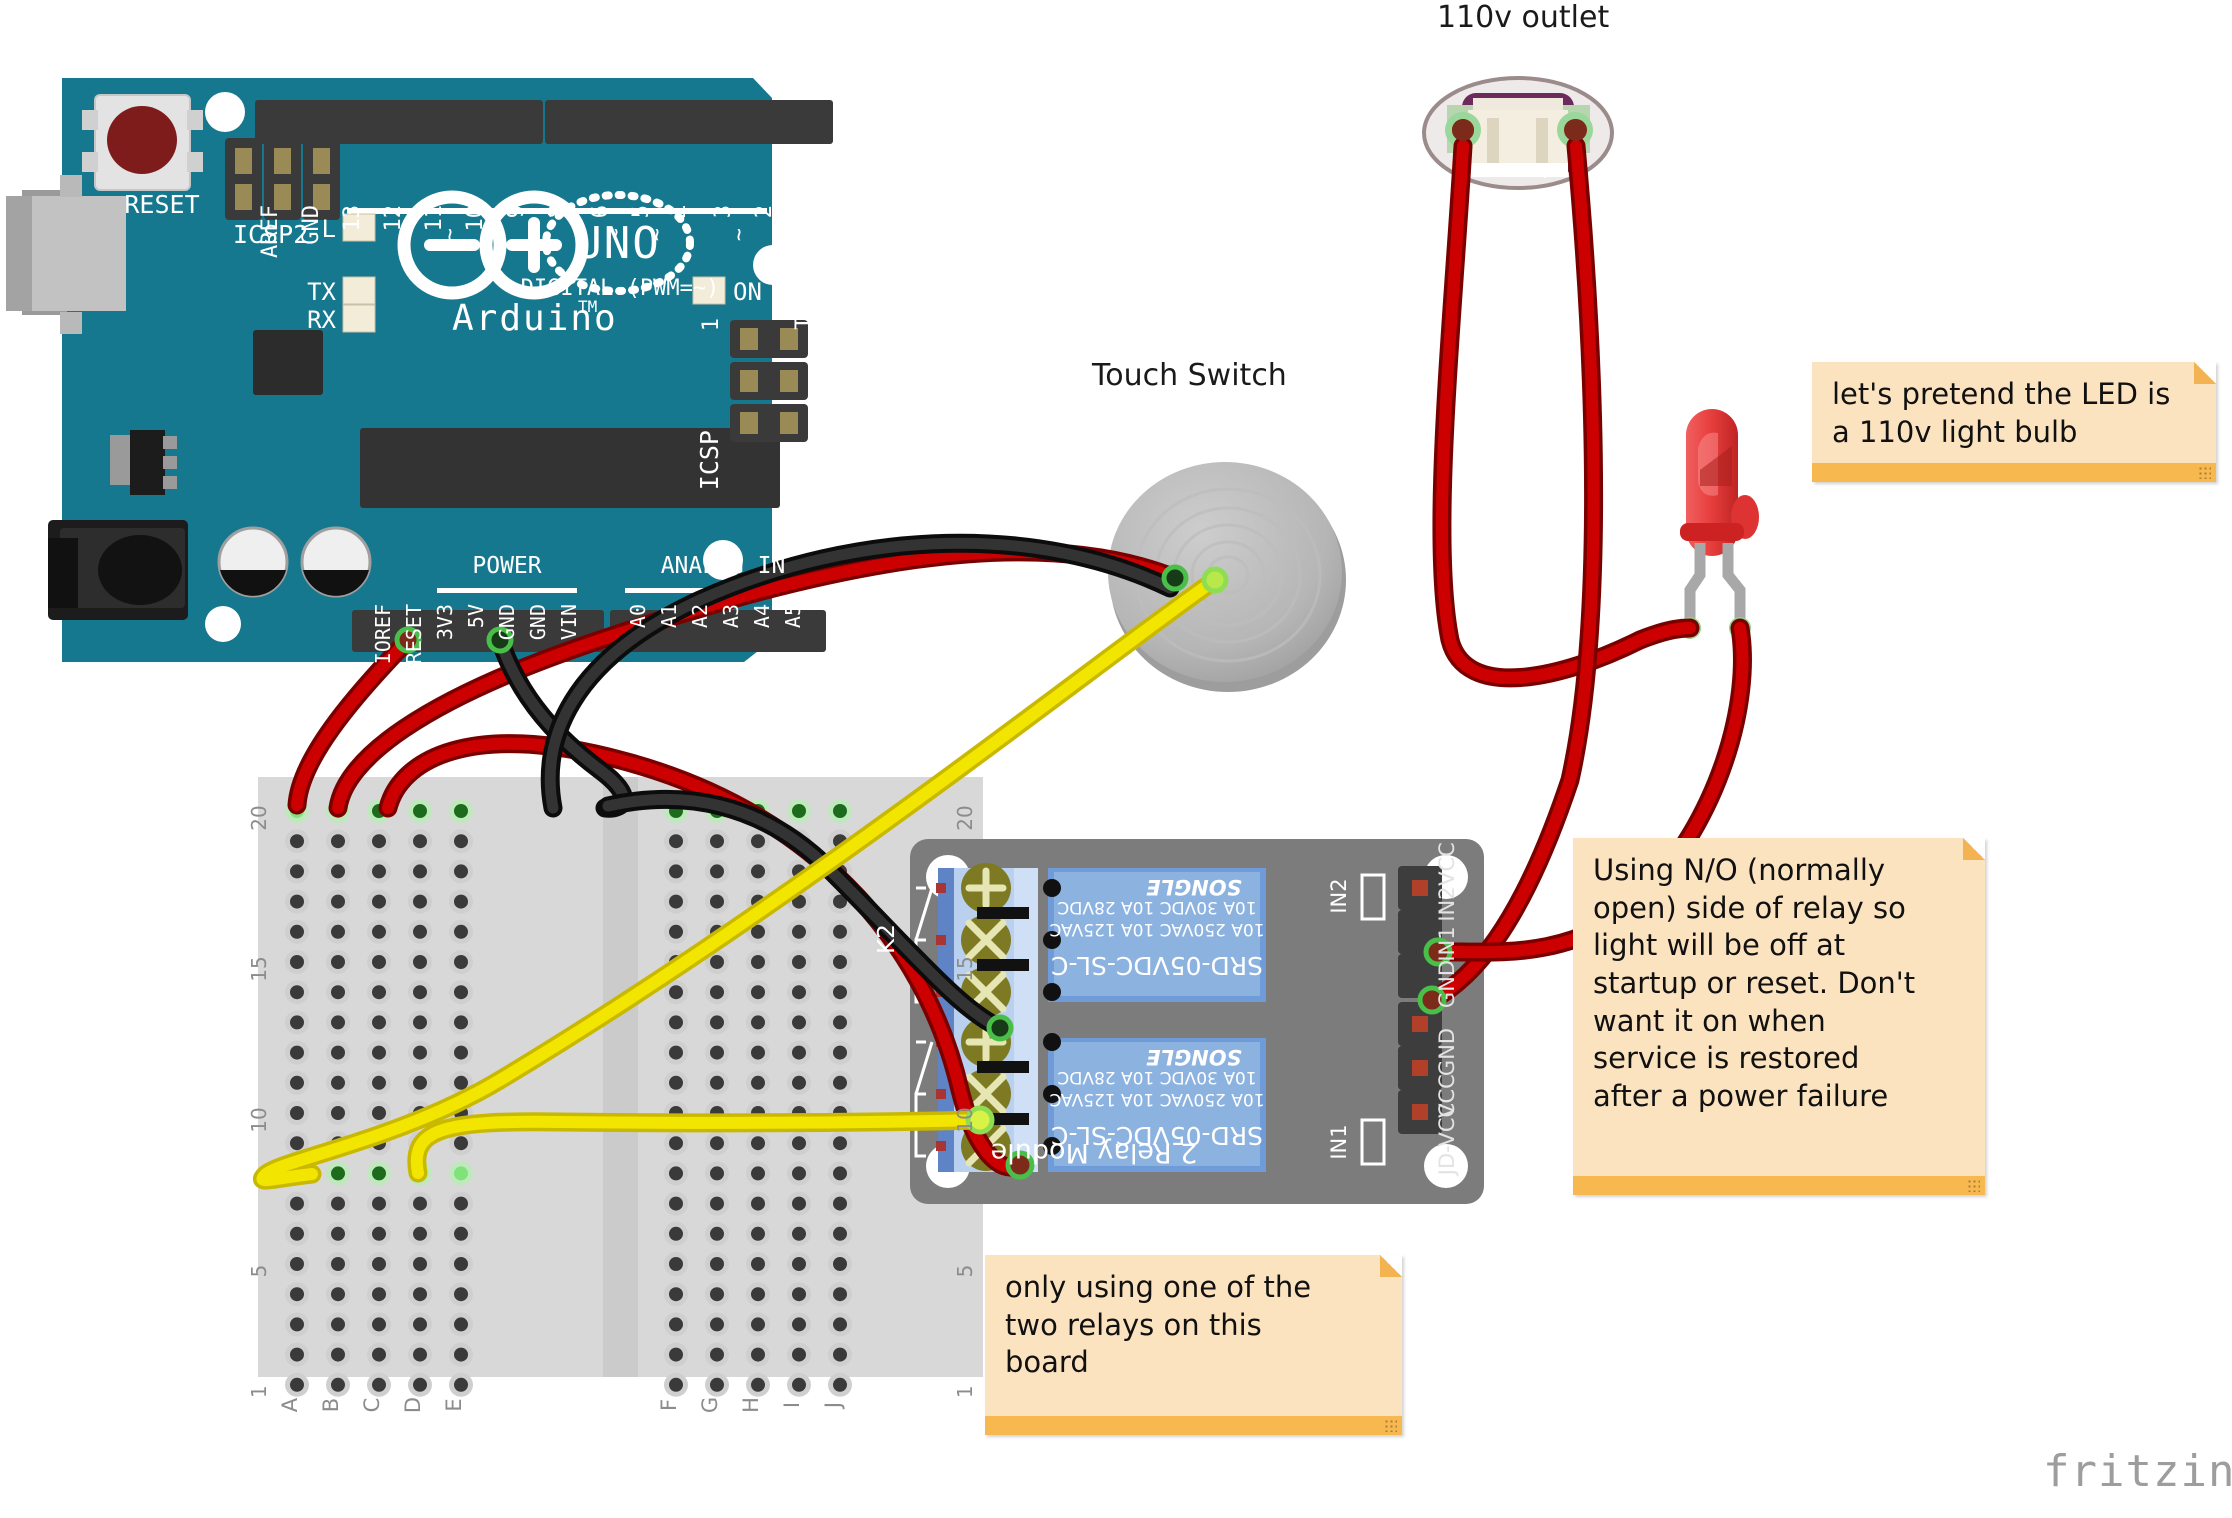 The height and width of the screenshot is (1518, 2232). What do you see at coordinates (700, 616) in the screenshot?
I see `analog-pin-label: A2` at bounding box center [700, 616].